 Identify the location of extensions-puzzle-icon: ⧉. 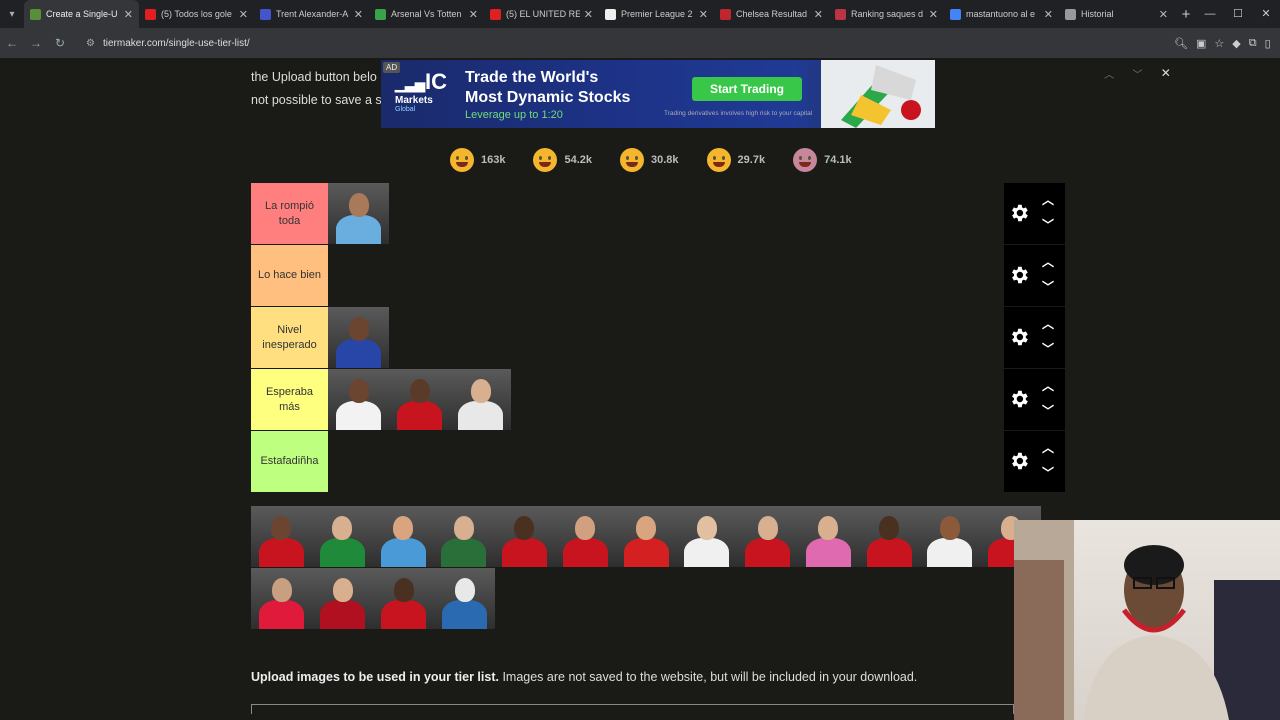
(1253, 43).